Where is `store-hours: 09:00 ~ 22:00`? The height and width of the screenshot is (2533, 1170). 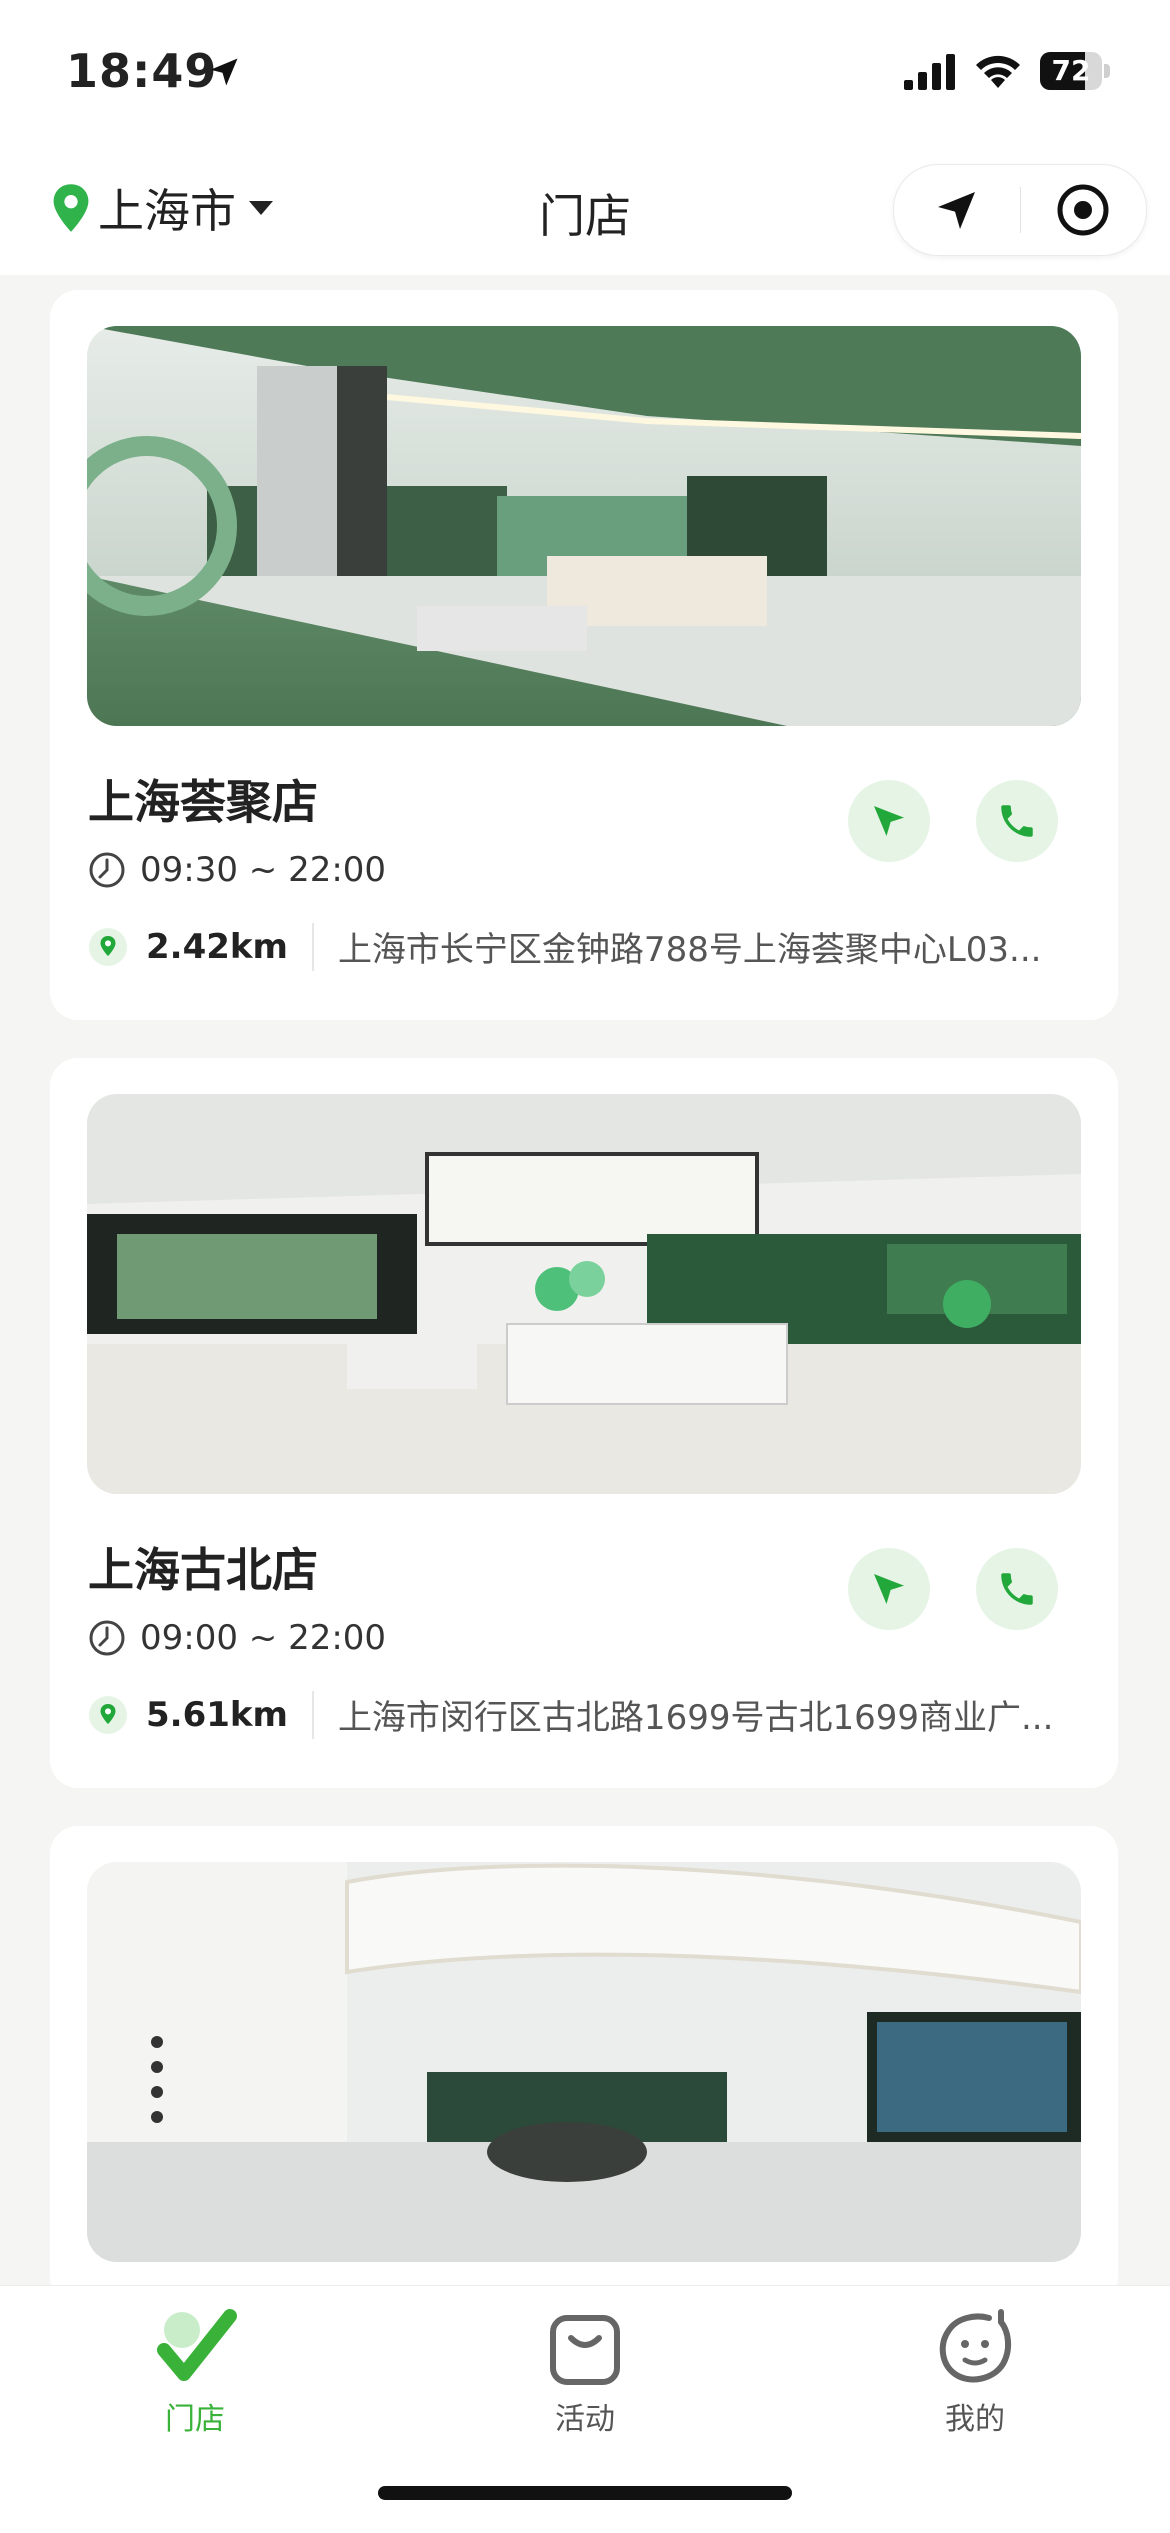
store-hours: 09:00 ~ 22:00 is located at coordinates (237, 1638).